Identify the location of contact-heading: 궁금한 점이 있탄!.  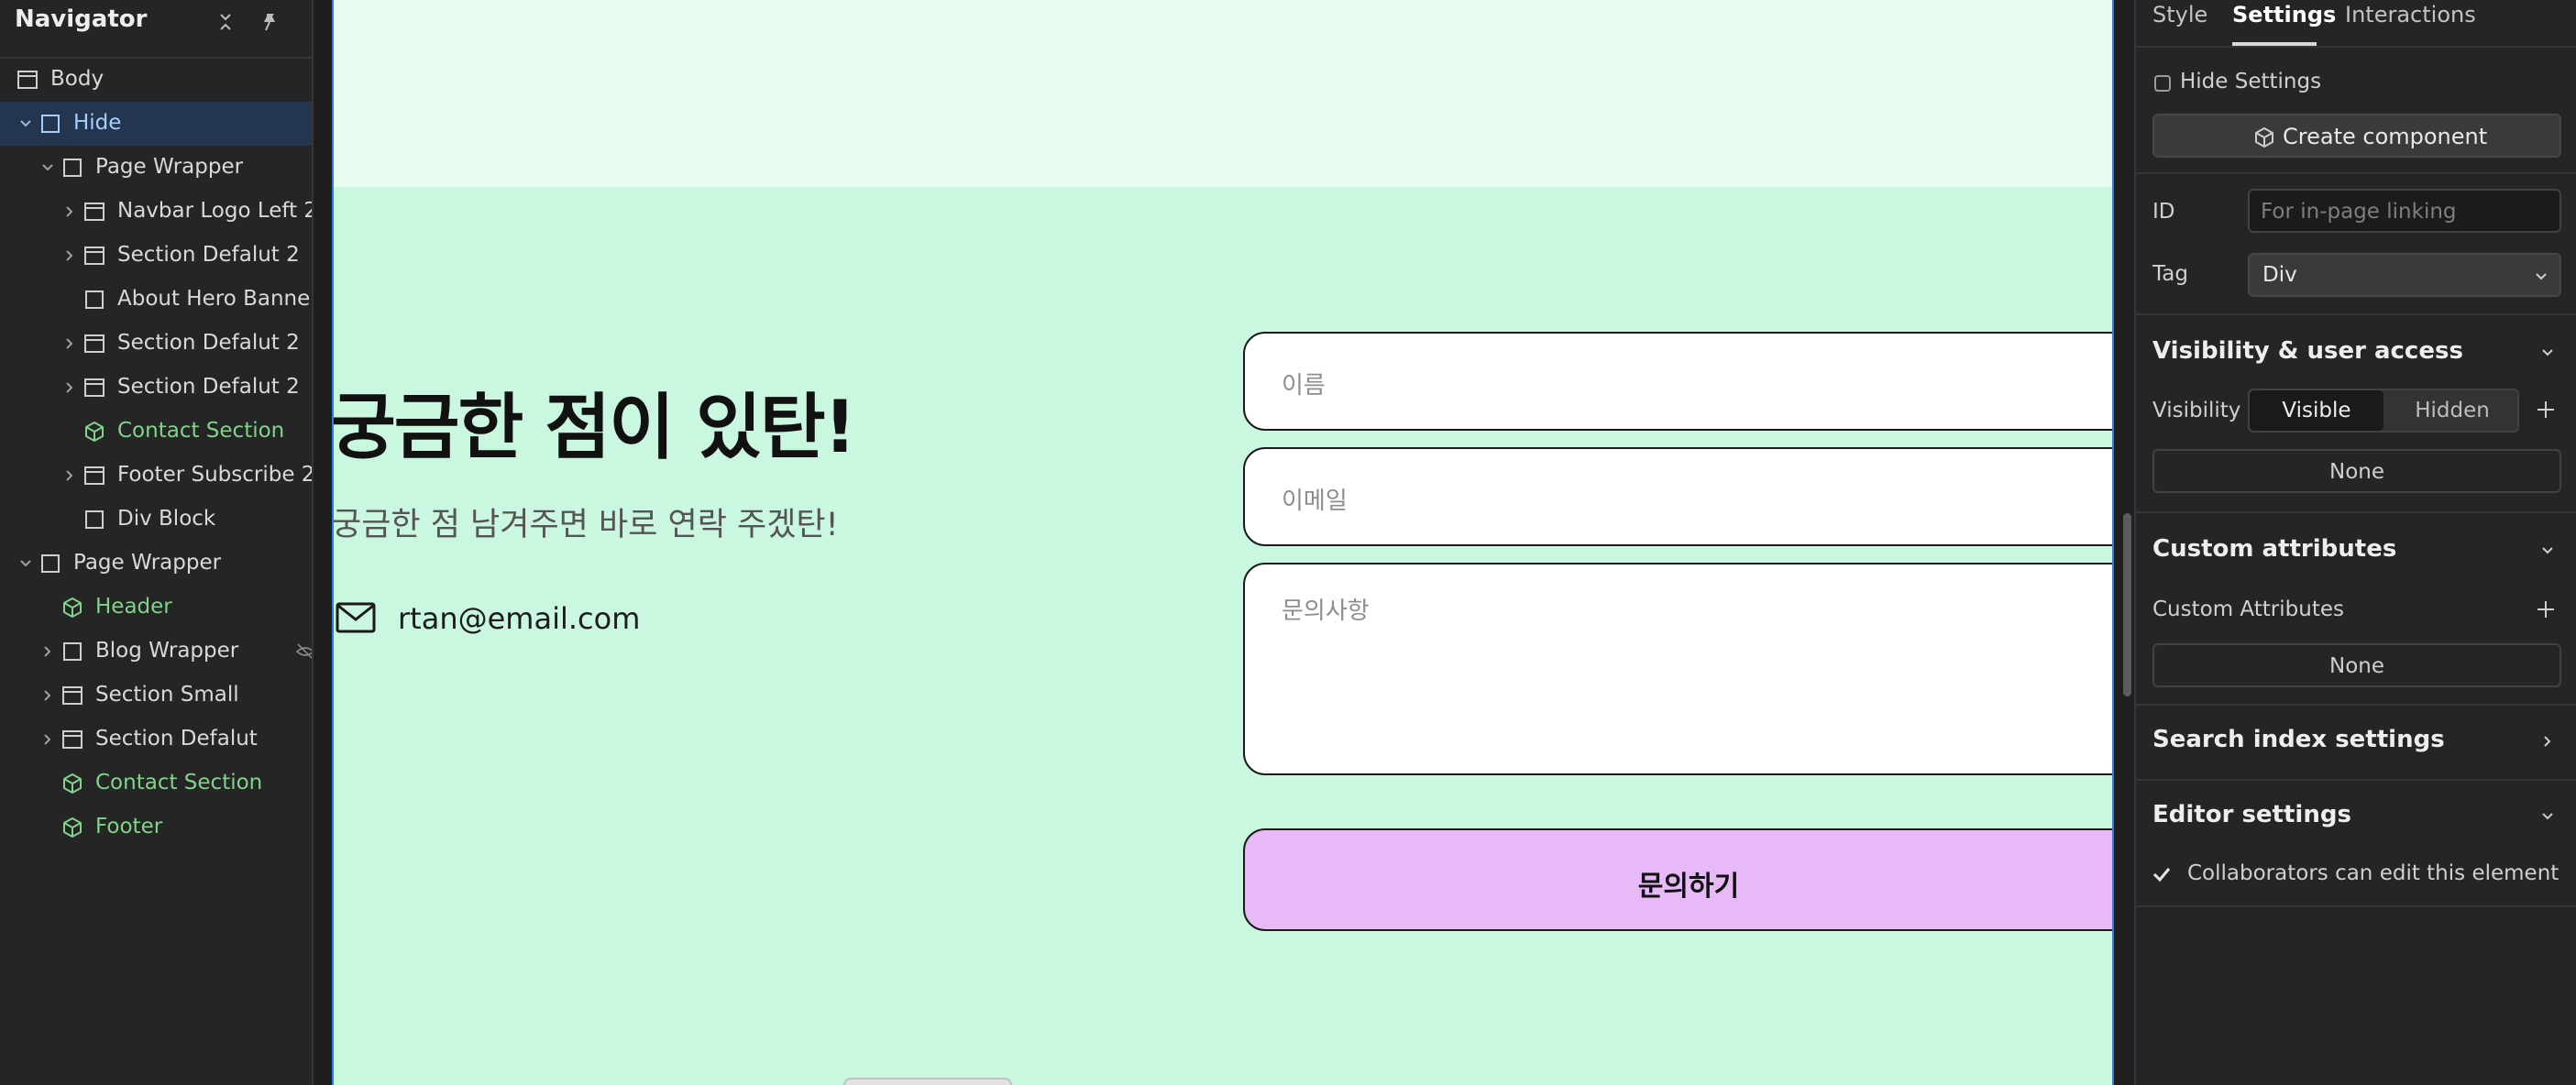
(594, 428).